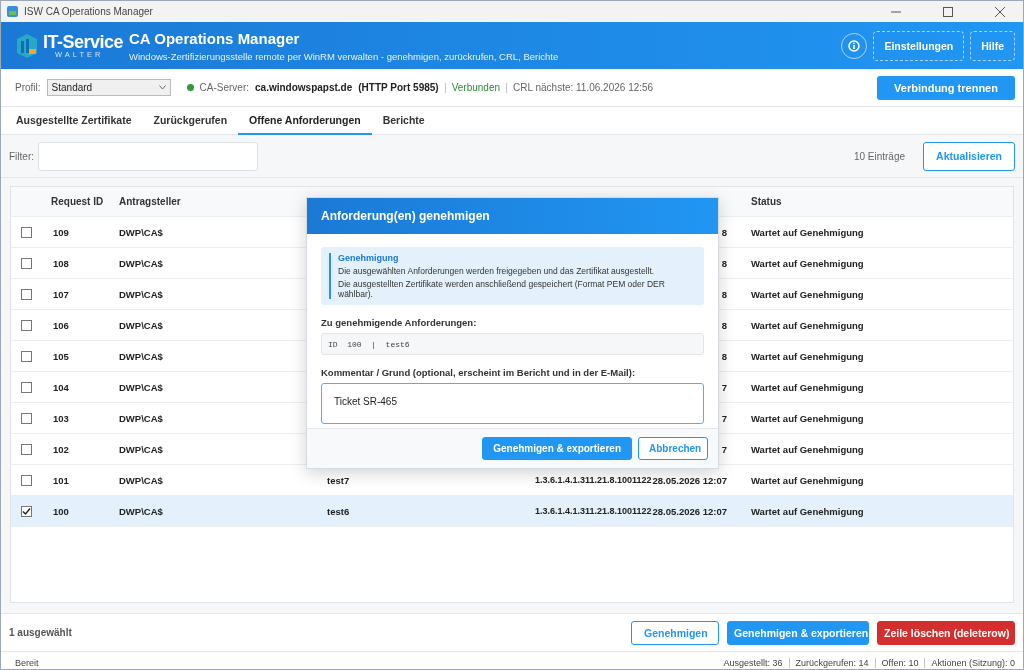 The width and height of the screenshot is (1024, 670). What do you see at coordinates (60, 418) in the screenshot?
I see `table-cell-text: 103` at bounding box center [60, 418].